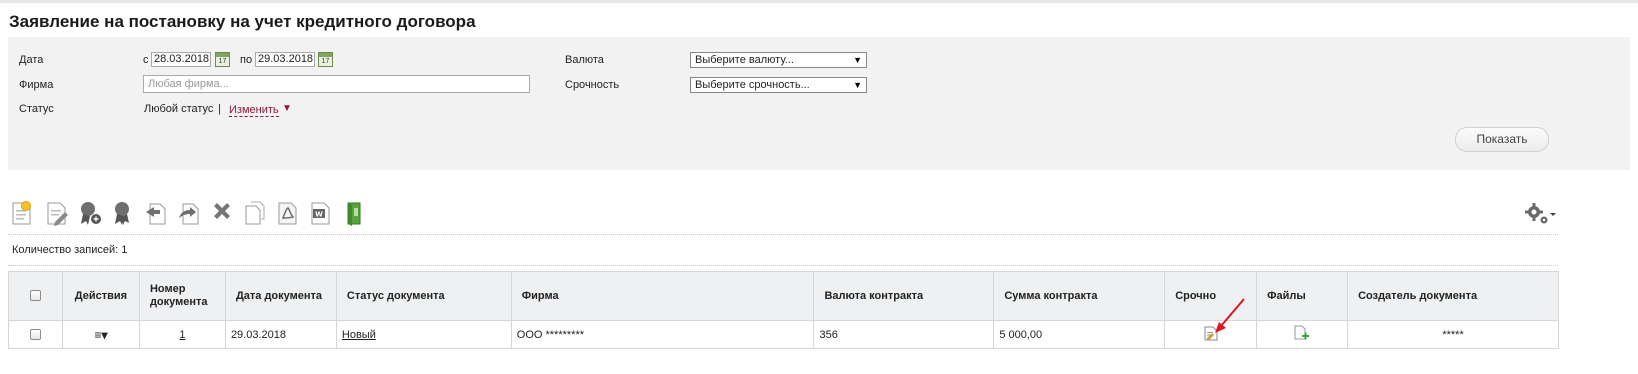 This screenshot has height=374, width=1638. I want to click on add-signature-icon, so click(90, 213).